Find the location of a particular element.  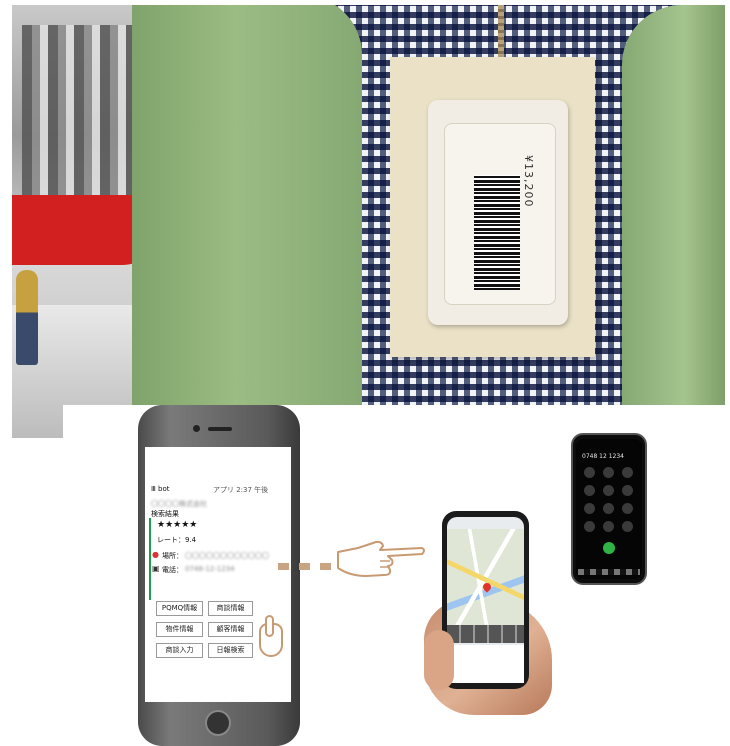

daily-report-search-button: 日報検索 is located at coordinates (230, 650).